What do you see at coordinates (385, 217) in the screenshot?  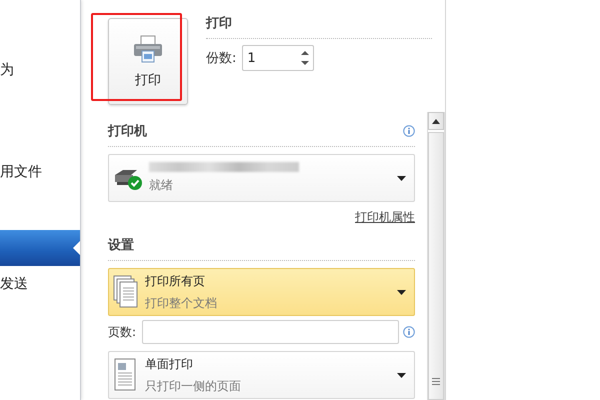 I see `printer-properties-link: 打印机属性` at bounding box center [385, 217].